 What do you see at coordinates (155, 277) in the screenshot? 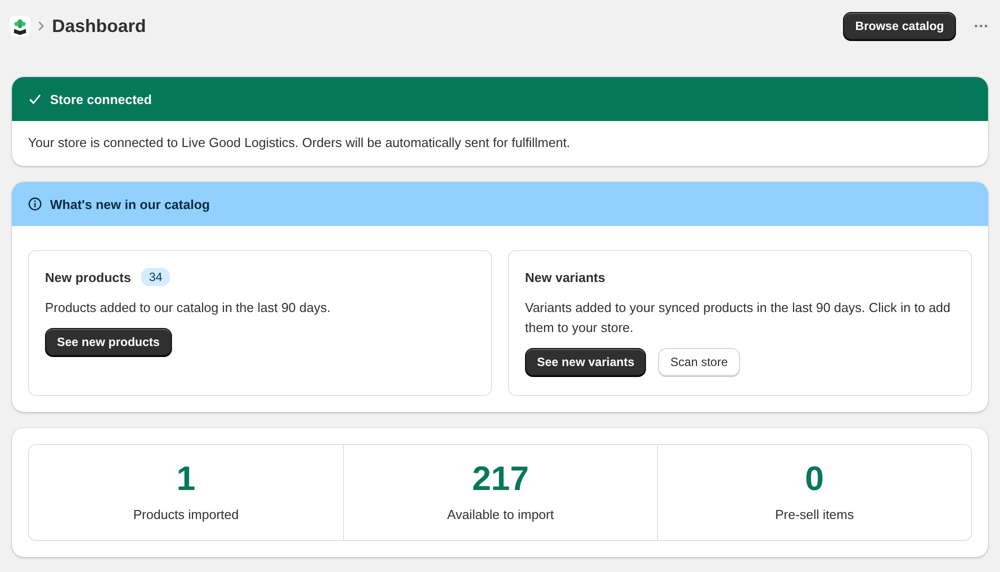
I see `count-badge: 34` at bounding box center [155, 277].